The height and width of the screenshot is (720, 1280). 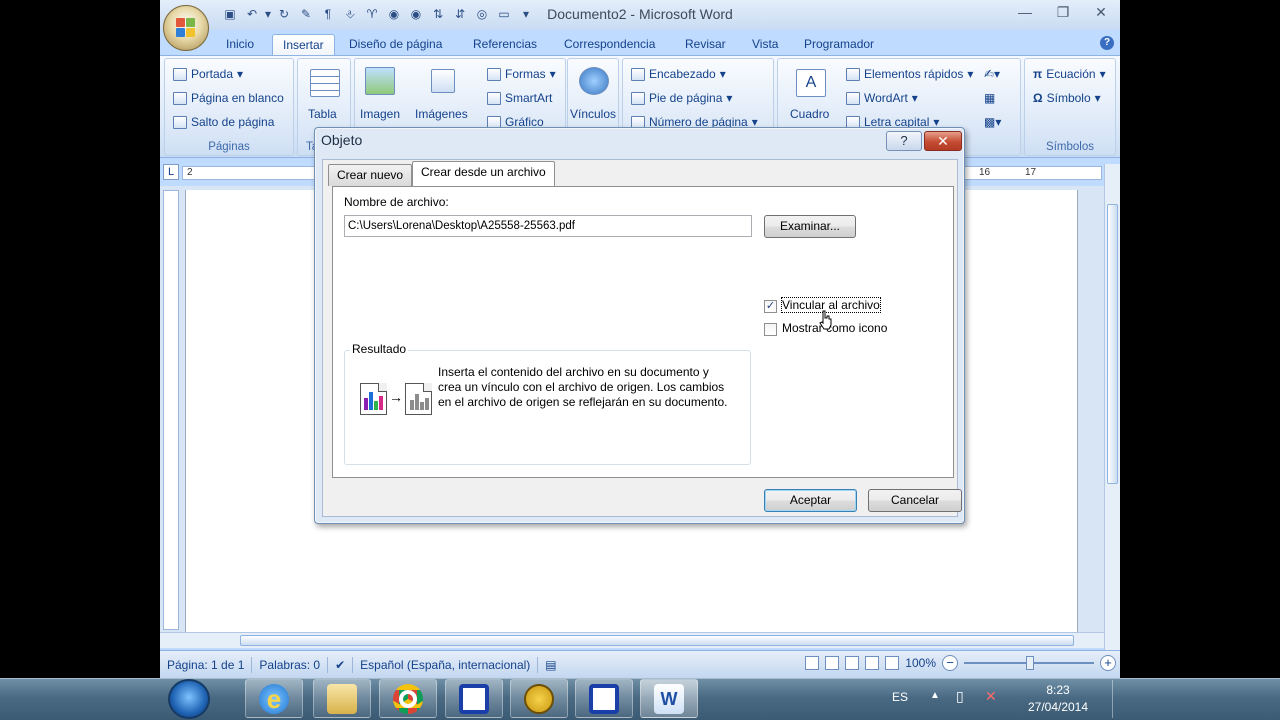 What do you see at coordinates (229, 147) in the screenshot?
I see `group-label-paginas: Páginas` at bounding box center [229, 147].